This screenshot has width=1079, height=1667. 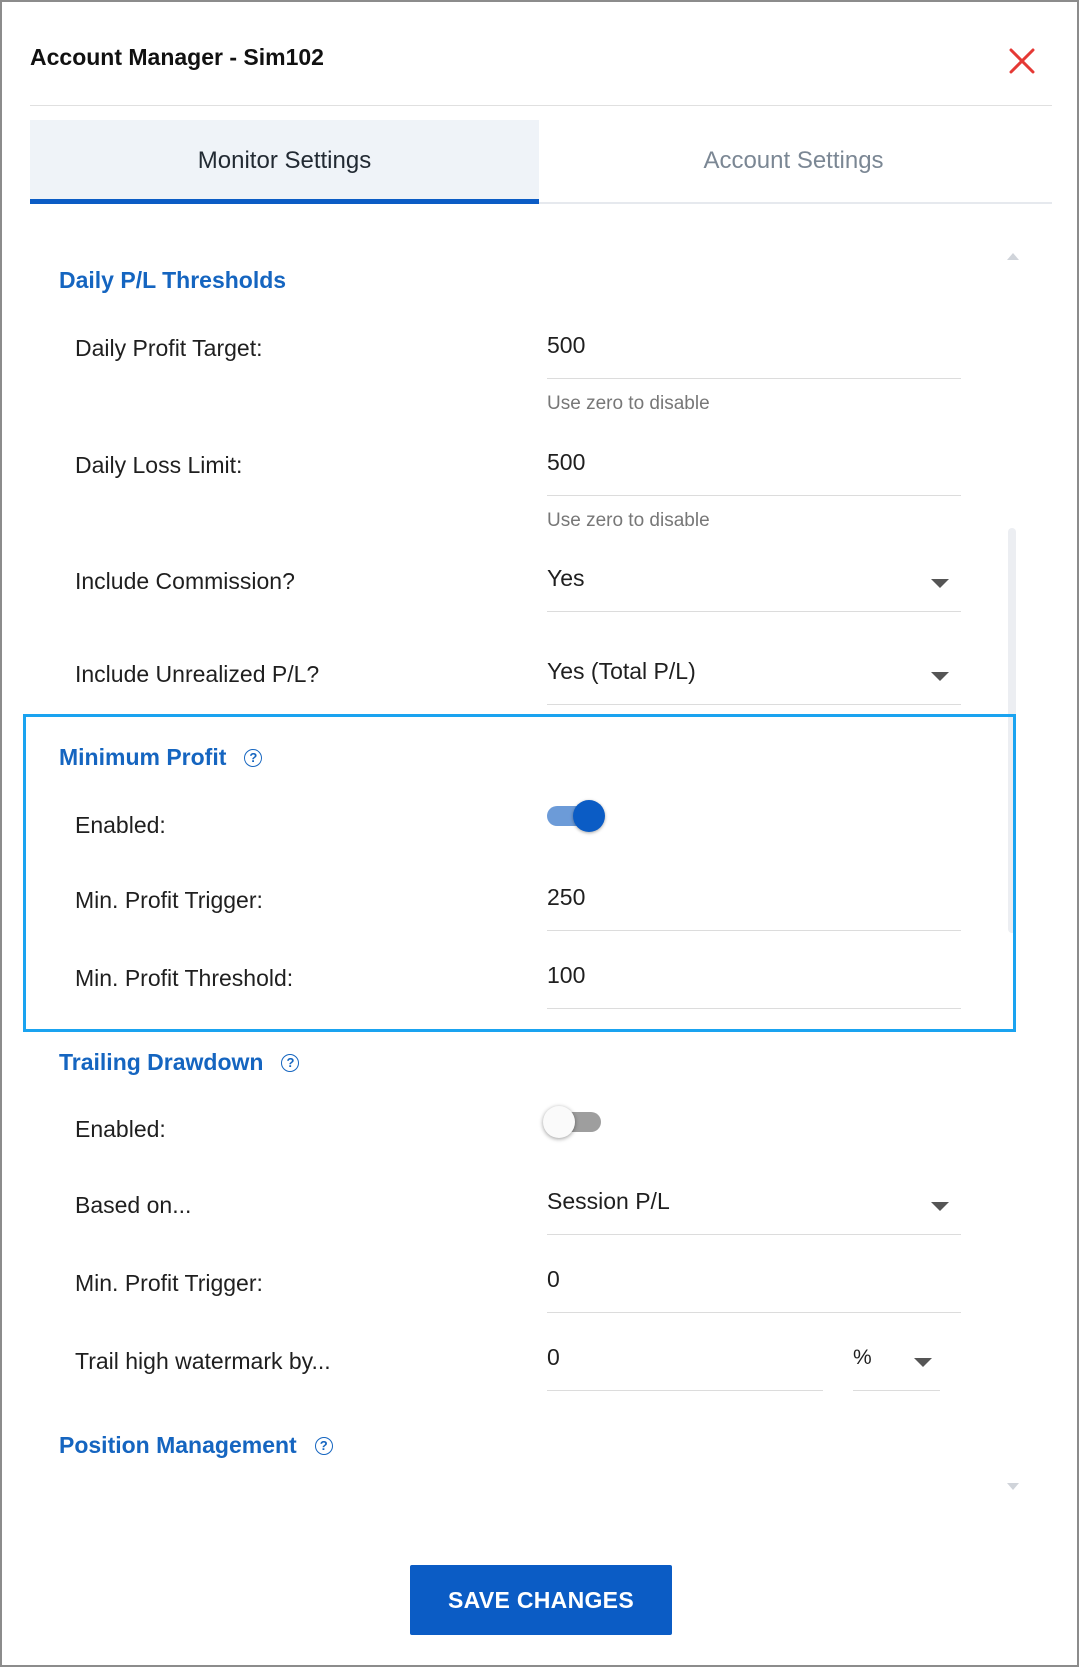 What do you see at coordinates (541, 1600) in the screenshot?
I see `save-changes-button: SAVE CHANGES` at bounding box center [541, 1600].